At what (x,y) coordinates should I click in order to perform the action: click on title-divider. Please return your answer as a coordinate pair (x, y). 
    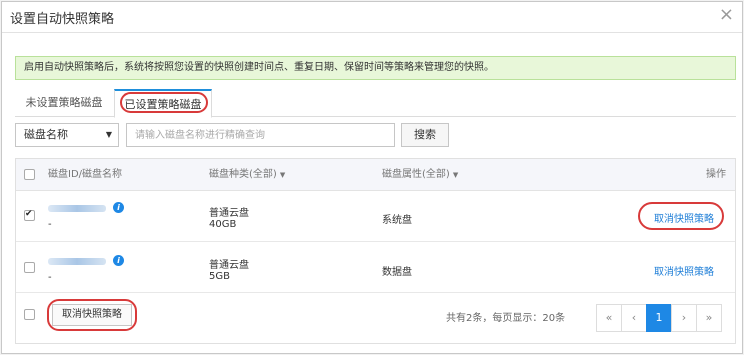
    Looking at the image, I should click on (372, 32).